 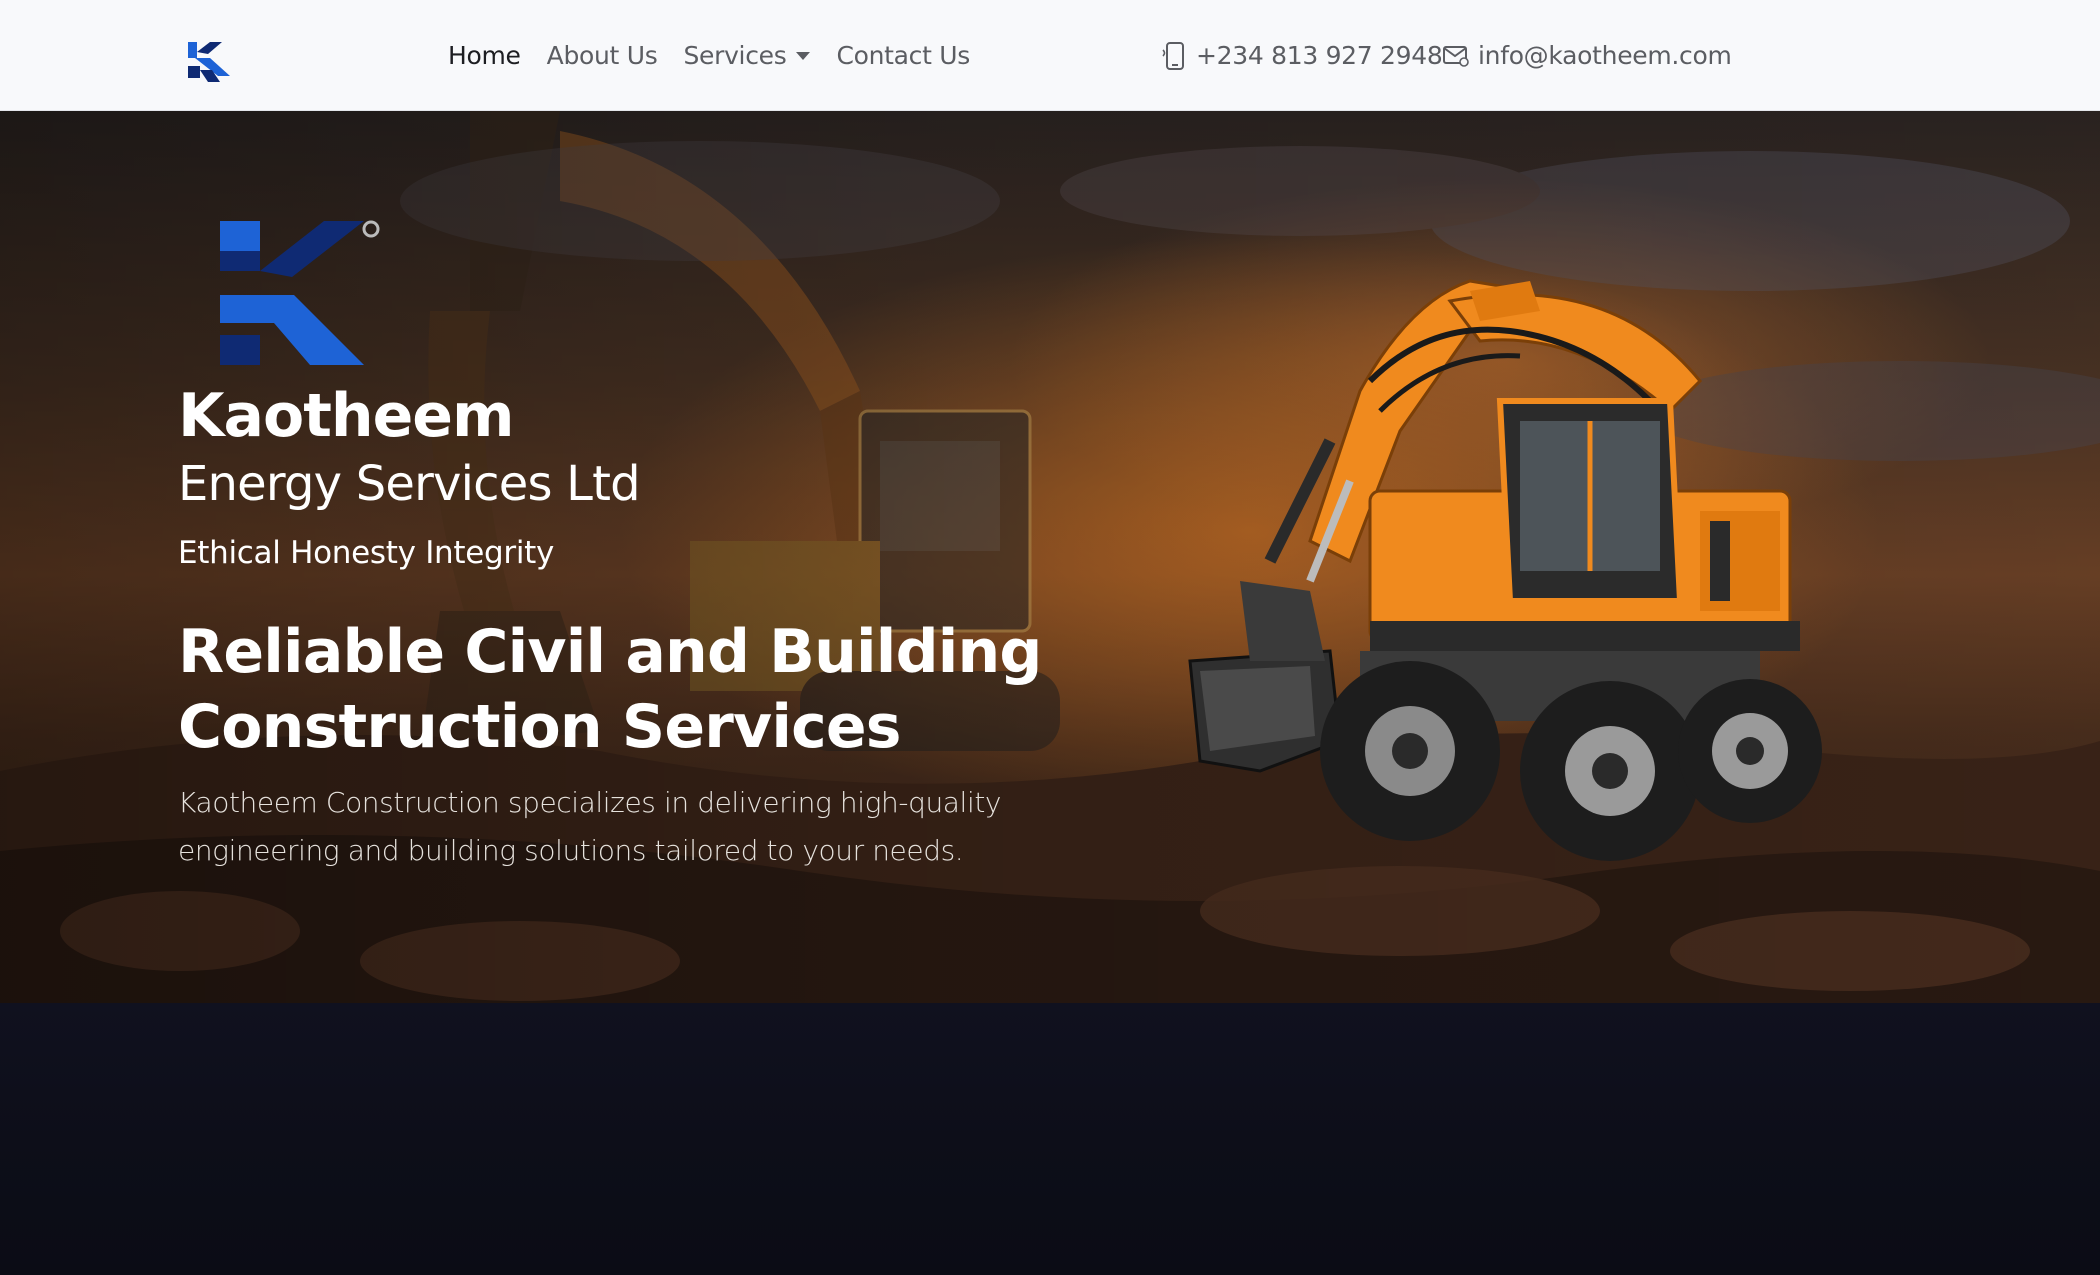 What do you see at coordinates (803, 55) in the screenshot?
I see `chevron-down-icon` at bounding box center [803, 55].